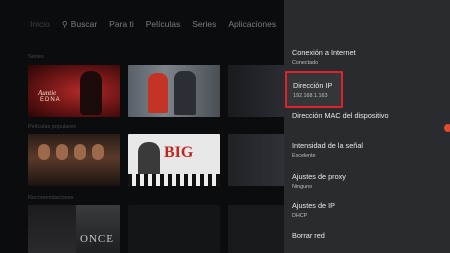 The image size is (450, 253). What do you see at coordinates (300, 216) in the screenshot?
I see `setting-value: DHCP` at bounding box center [300, 216].